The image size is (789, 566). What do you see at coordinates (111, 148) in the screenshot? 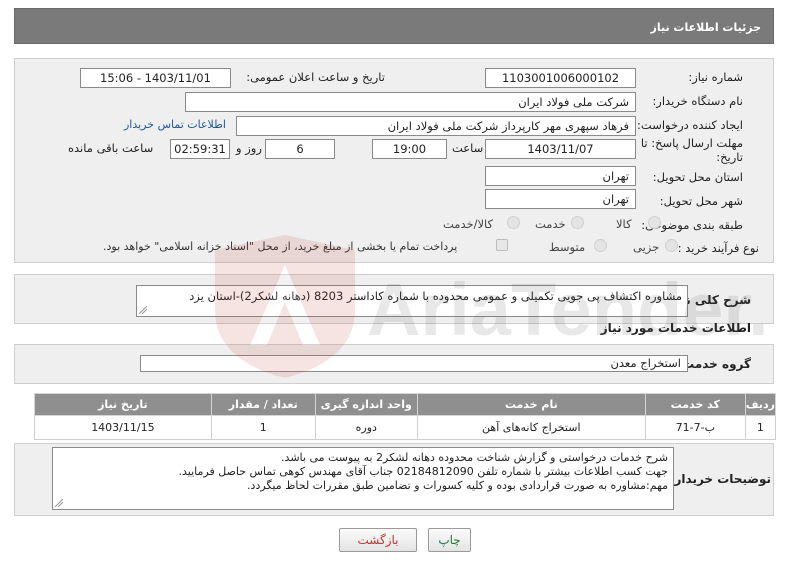
I see `remaining-time-label: ساعت باقی مانده` at bounding box center [111, 148].